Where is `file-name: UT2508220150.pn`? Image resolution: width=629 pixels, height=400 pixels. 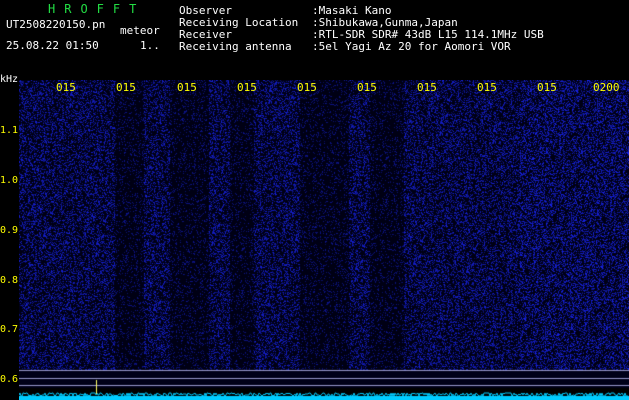 file-name: UT2508220150.pn is located at coordinates (56, 24).